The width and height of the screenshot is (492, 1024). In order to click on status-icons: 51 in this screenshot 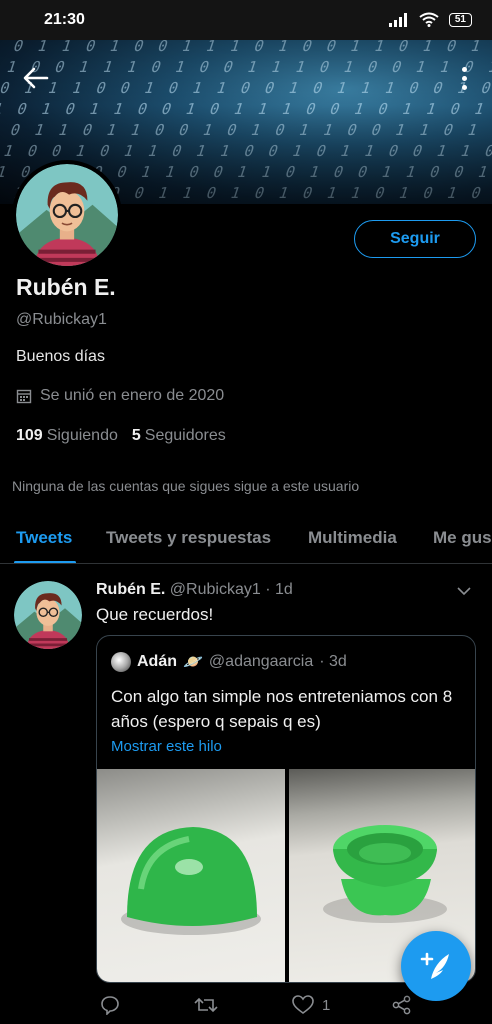, I will do `click(430, 19)`.